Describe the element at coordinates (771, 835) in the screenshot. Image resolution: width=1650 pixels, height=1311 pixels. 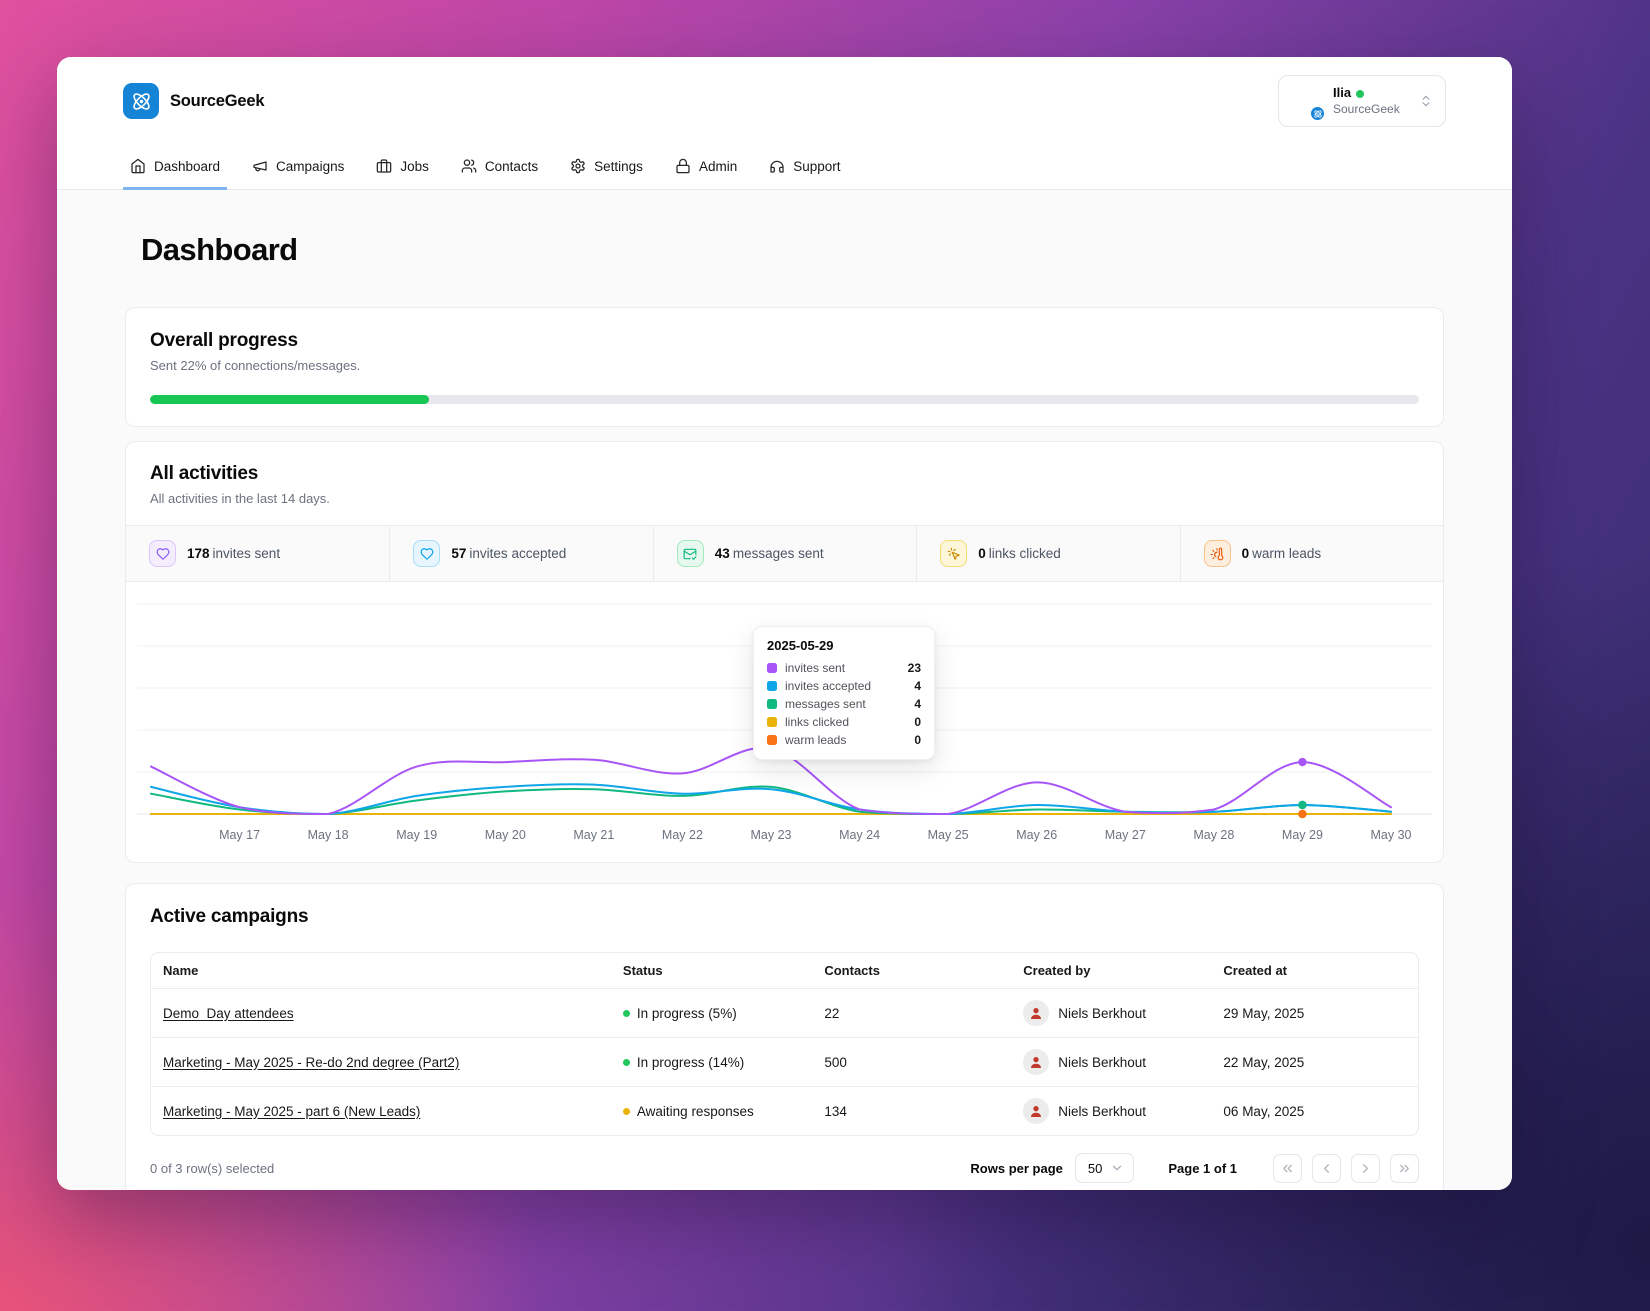
I see `x-axis-label: May 23` at that location.